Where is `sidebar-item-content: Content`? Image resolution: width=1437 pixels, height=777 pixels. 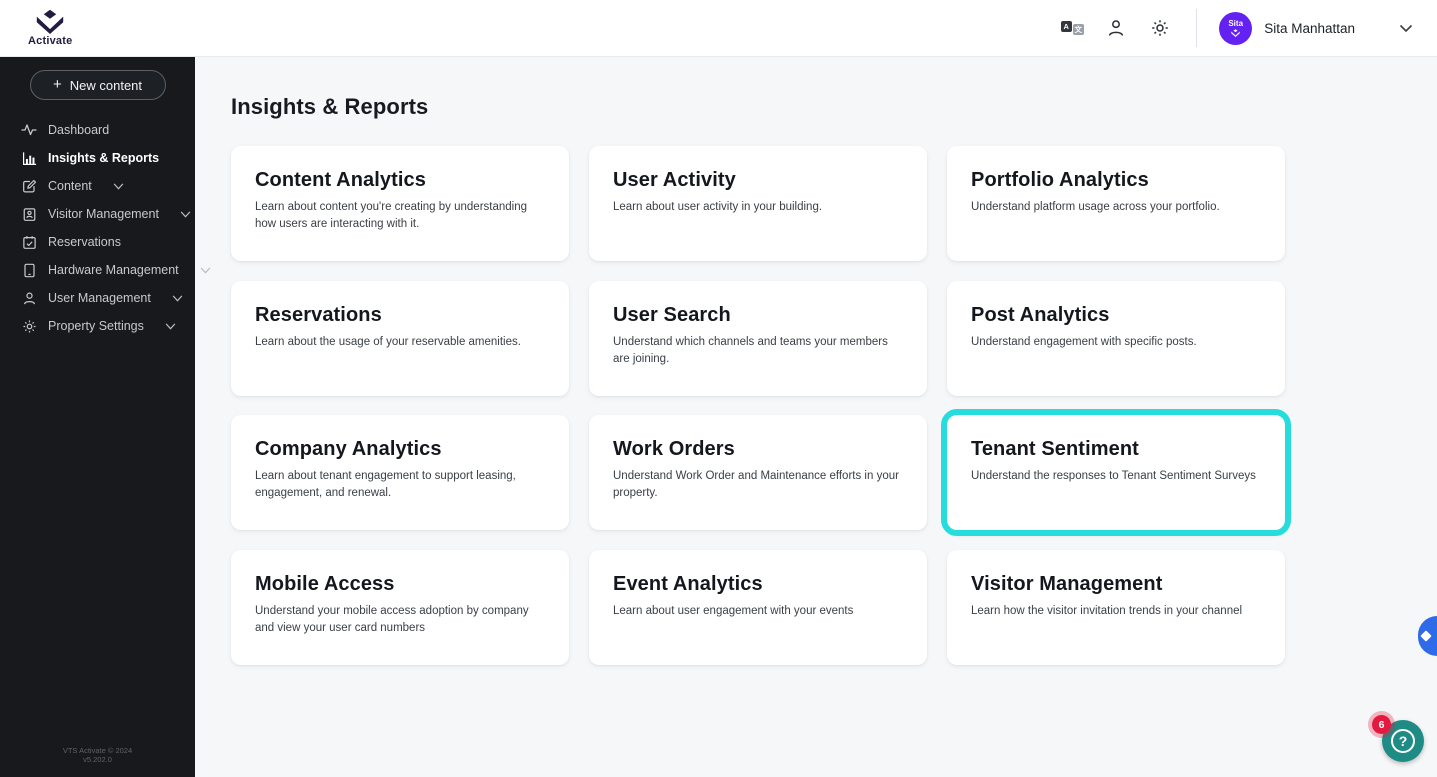
sidebar-item-content: Content is located at coordinates (97, 186).